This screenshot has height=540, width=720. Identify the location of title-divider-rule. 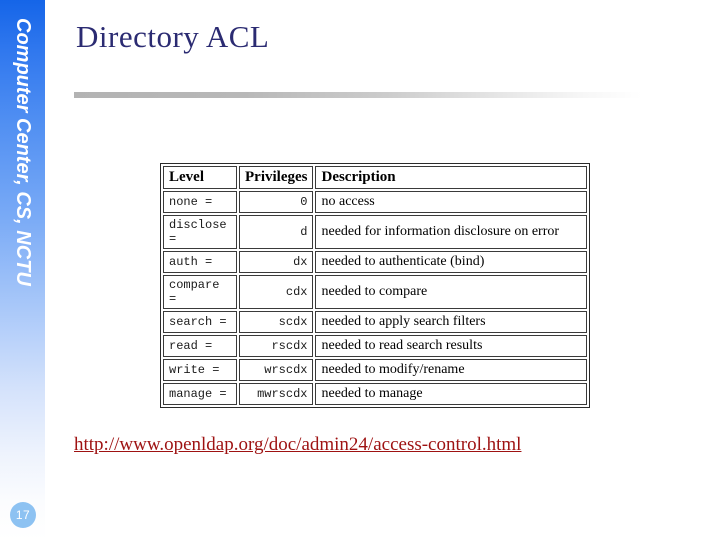
(358, 95).